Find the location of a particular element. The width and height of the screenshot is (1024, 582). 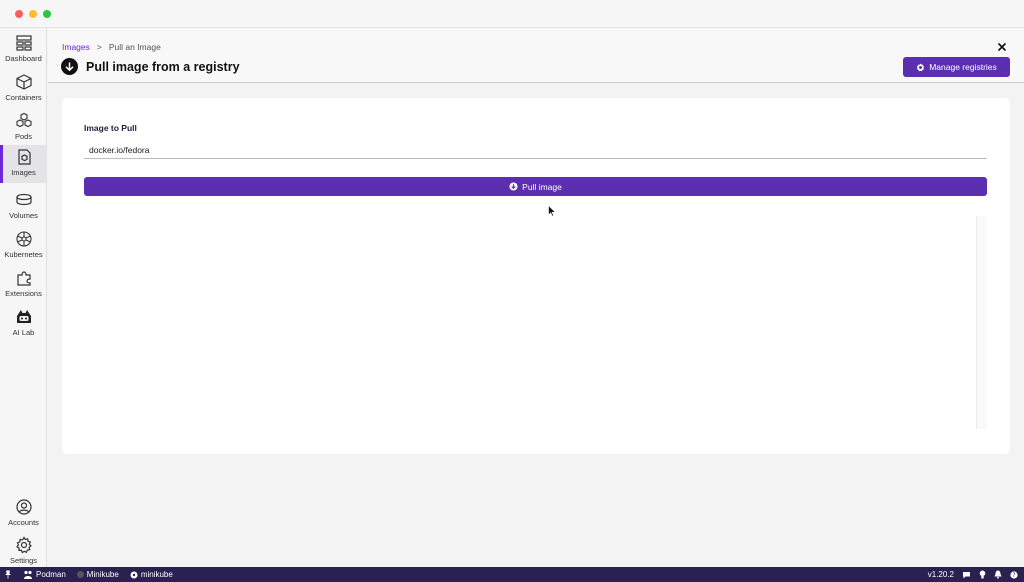

pull-image-label: Pull image is located at coordinates (542, 186).